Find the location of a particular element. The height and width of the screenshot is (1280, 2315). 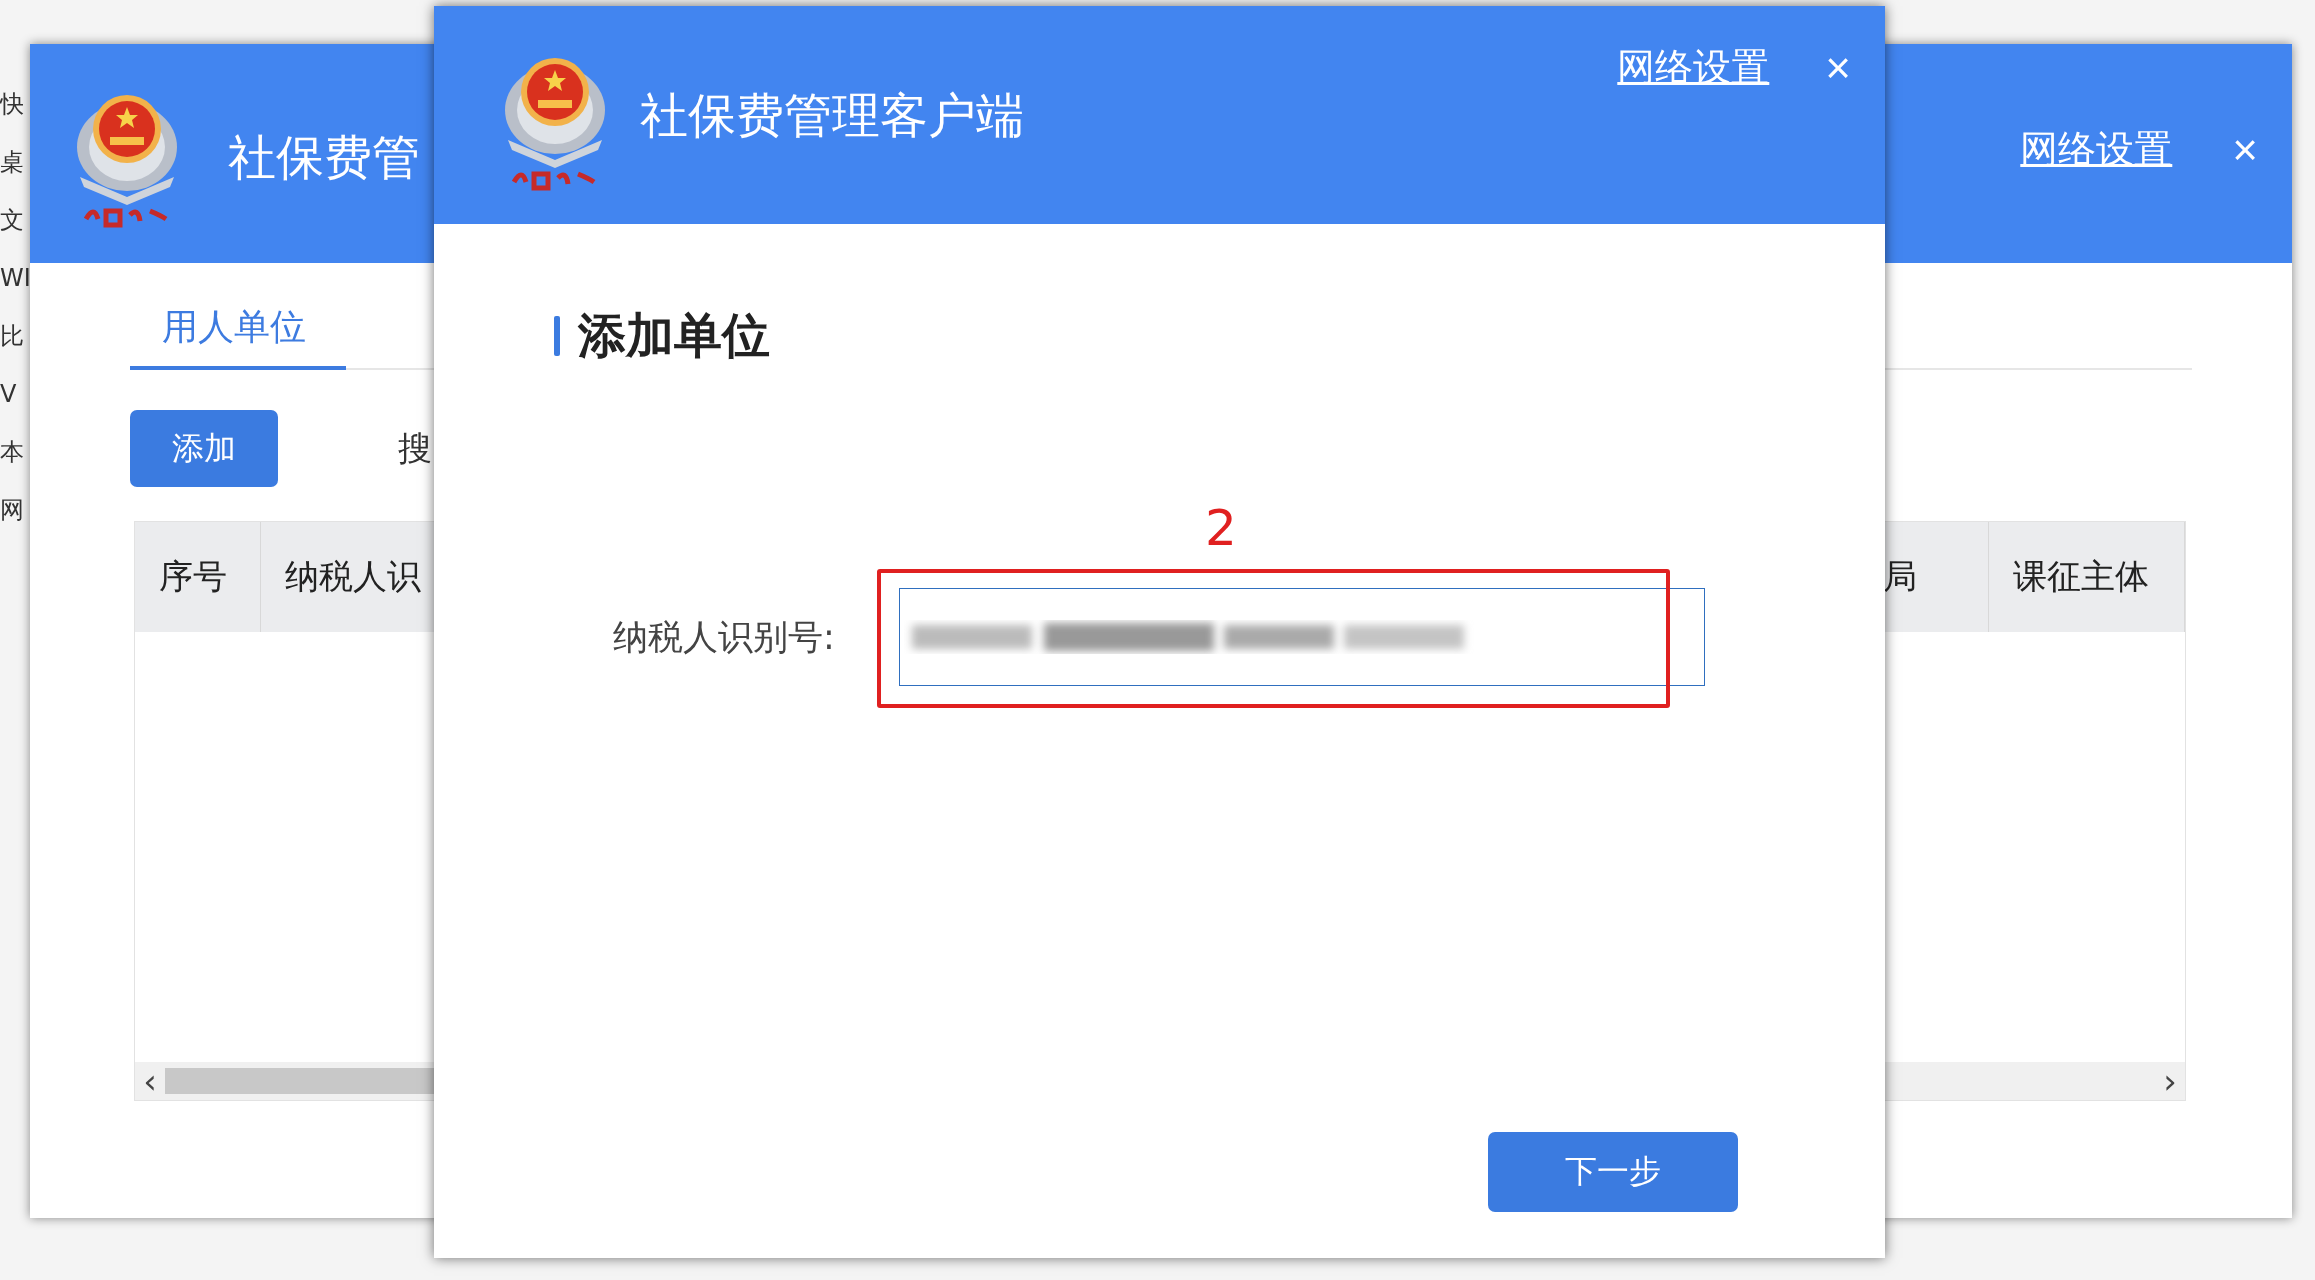

taxpayer-id-field is located at coordinates (1302, 637).